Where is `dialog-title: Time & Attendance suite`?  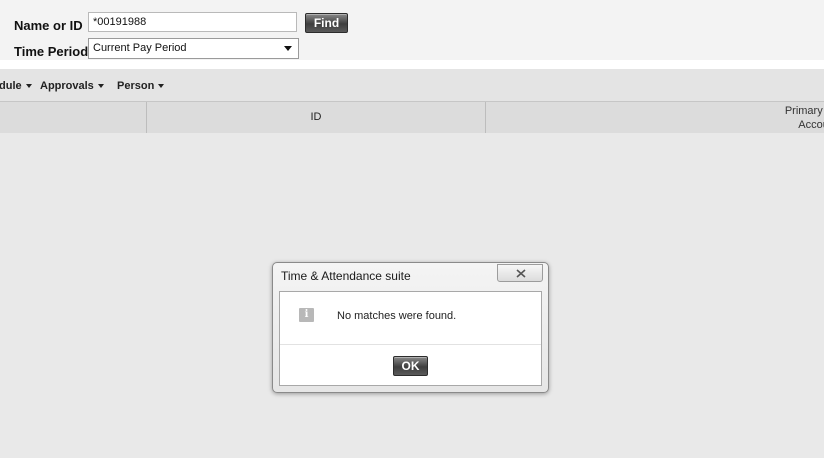
dialog-title: Time & Attendance suite is located at coordinates (346, 276).